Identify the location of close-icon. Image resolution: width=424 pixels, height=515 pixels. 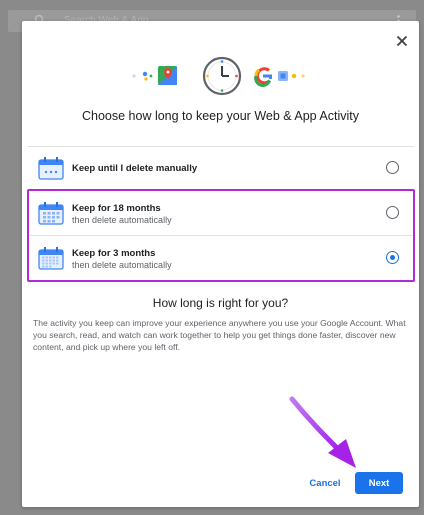
(402, 41).